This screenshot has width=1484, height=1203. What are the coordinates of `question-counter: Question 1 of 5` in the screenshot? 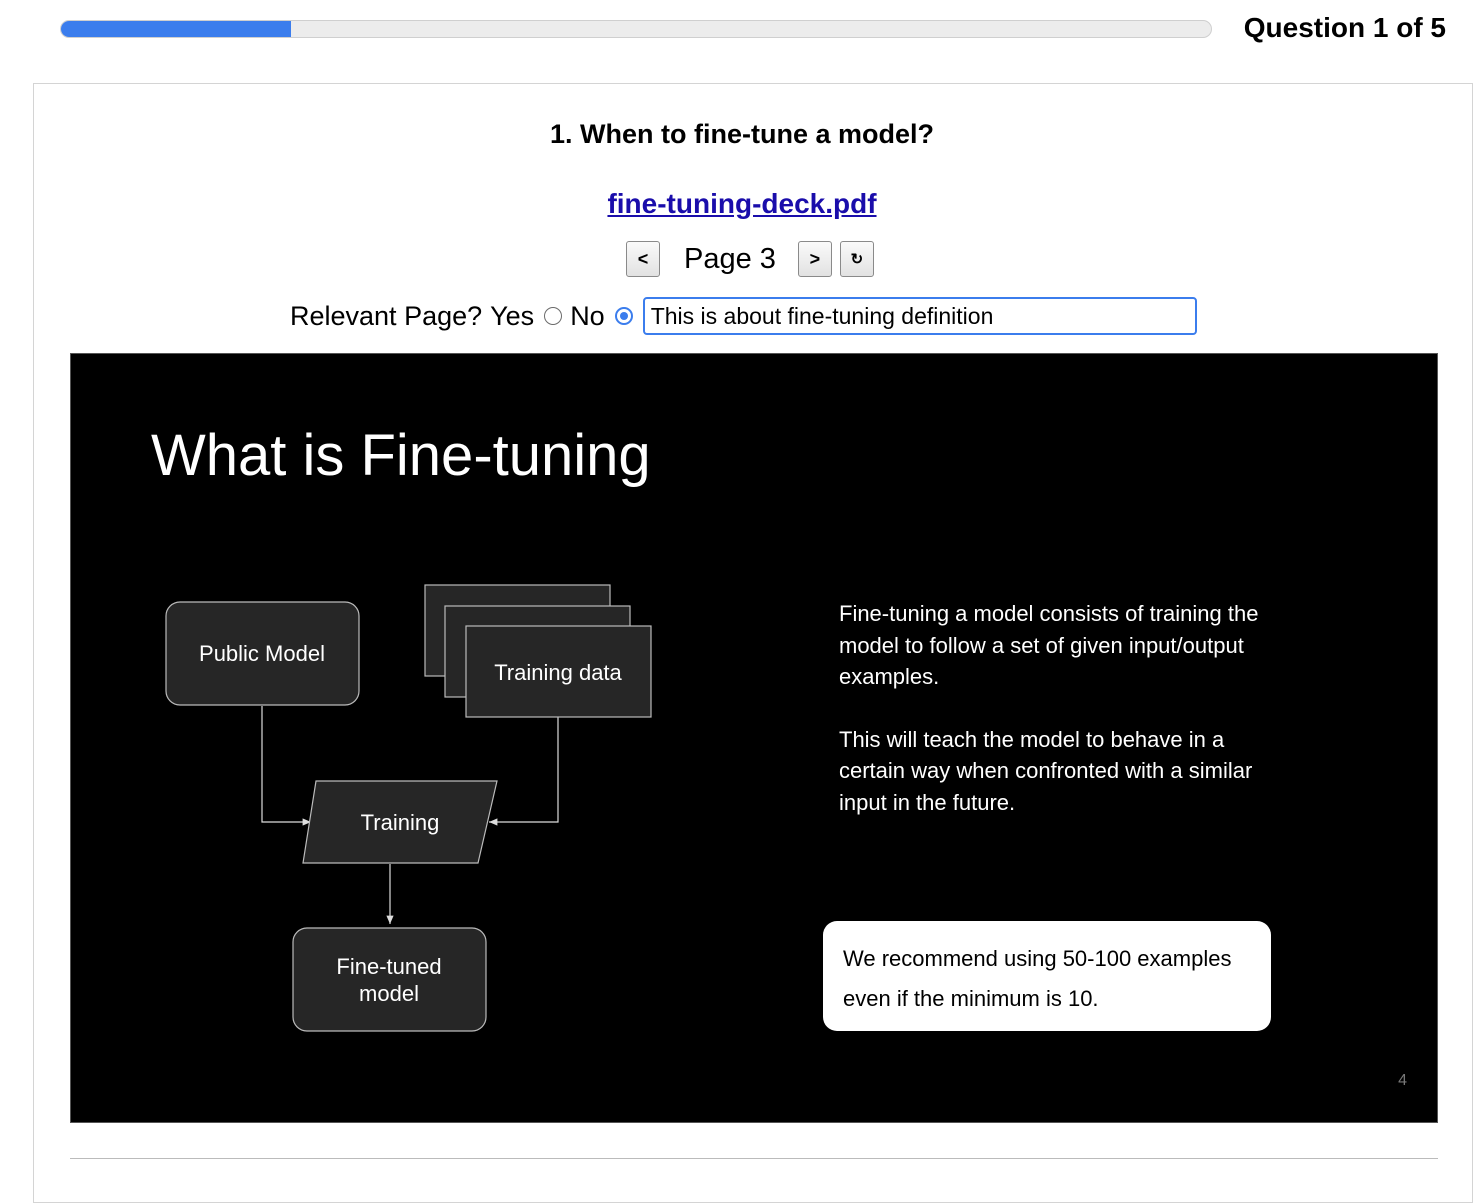 It's located at (1344, 27).